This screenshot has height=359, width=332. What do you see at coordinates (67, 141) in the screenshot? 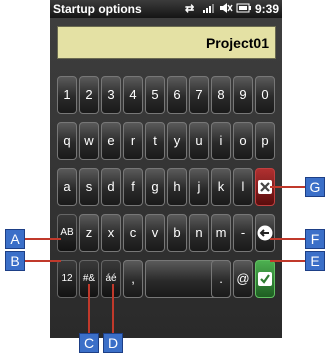
I see `key-q: q` at bounding box center [67, 141].